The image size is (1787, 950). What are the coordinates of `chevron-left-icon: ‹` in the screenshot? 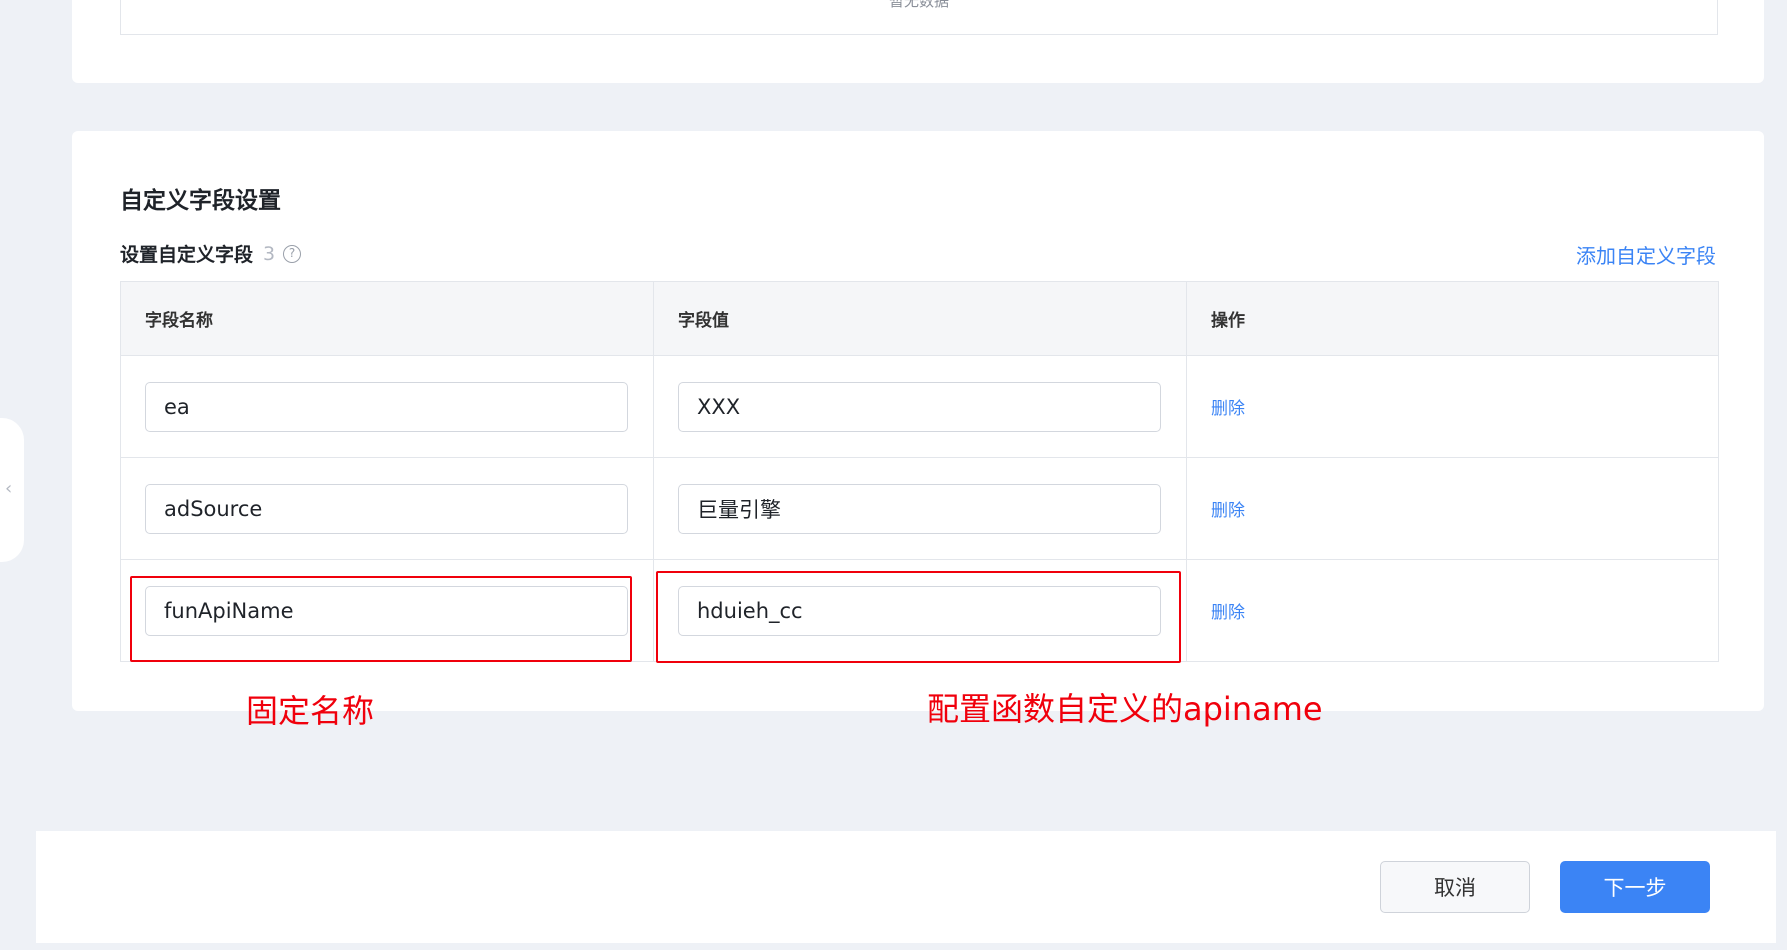 It's located at (9, 488).